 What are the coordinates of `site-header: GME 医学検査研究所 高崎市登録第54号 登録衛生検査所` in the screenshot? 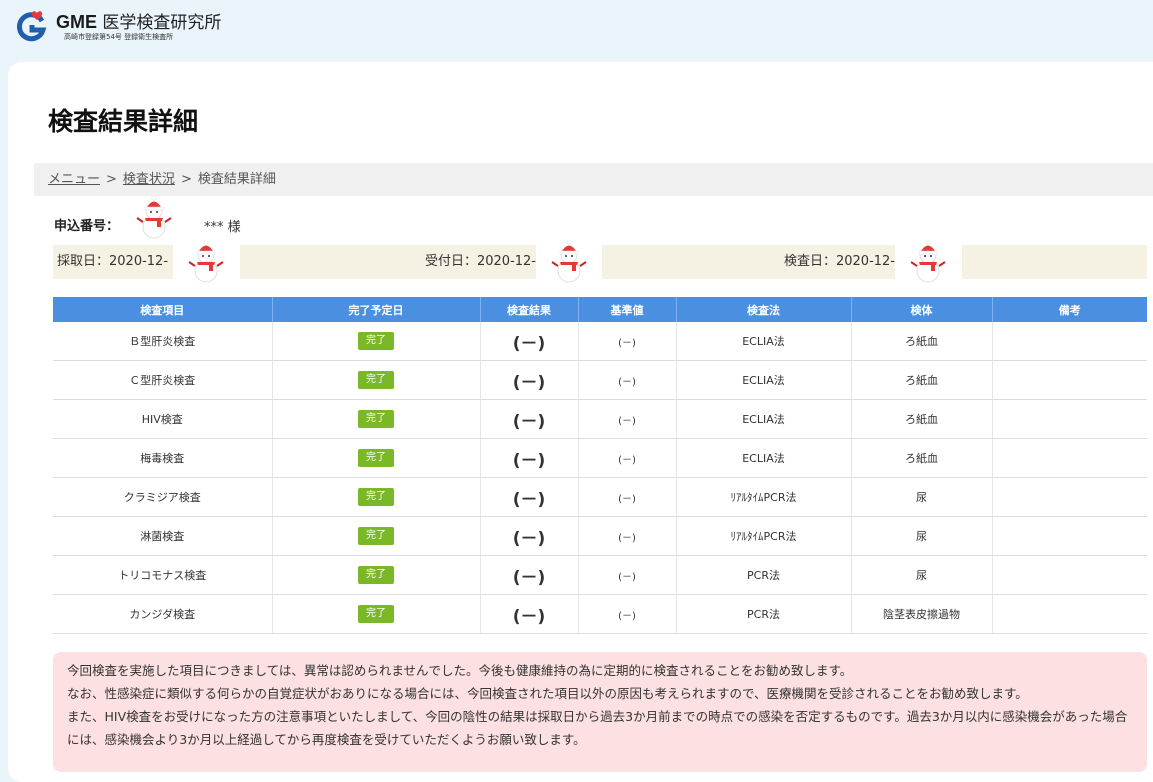 It's located at (576, 30).